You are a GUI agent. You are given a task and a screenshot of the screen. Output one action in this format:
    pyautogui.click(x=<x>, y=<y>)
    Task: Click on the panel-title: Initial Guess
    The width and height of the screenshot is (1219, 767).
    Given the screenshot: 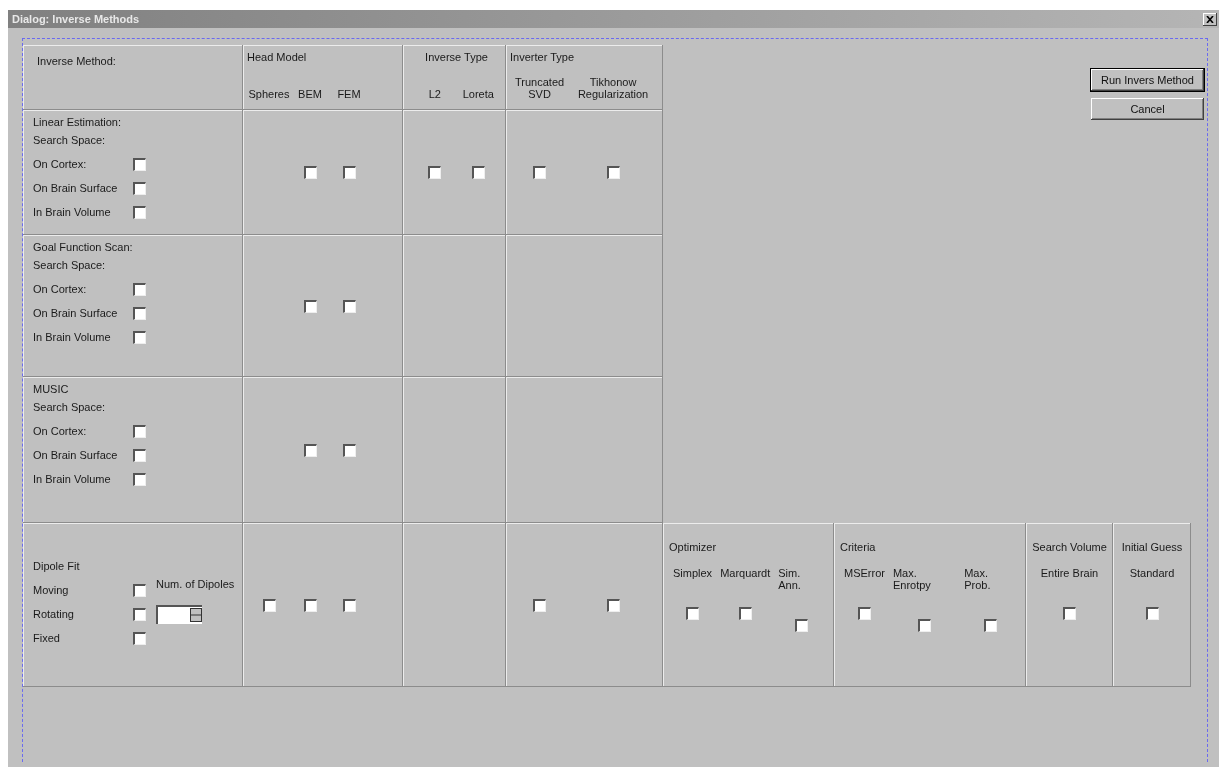 What is the action you would take?
    pyautogui.click(x=1152, y=547)
    